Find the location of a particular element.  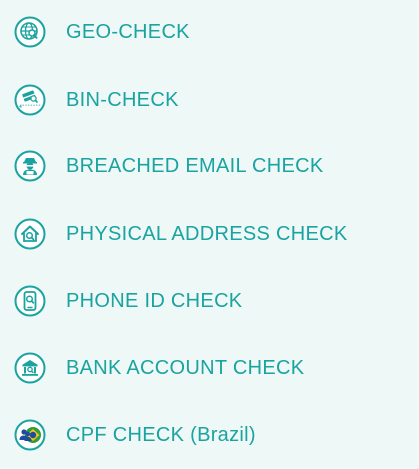

globe-search-icon is located at coordinates (30, 32).